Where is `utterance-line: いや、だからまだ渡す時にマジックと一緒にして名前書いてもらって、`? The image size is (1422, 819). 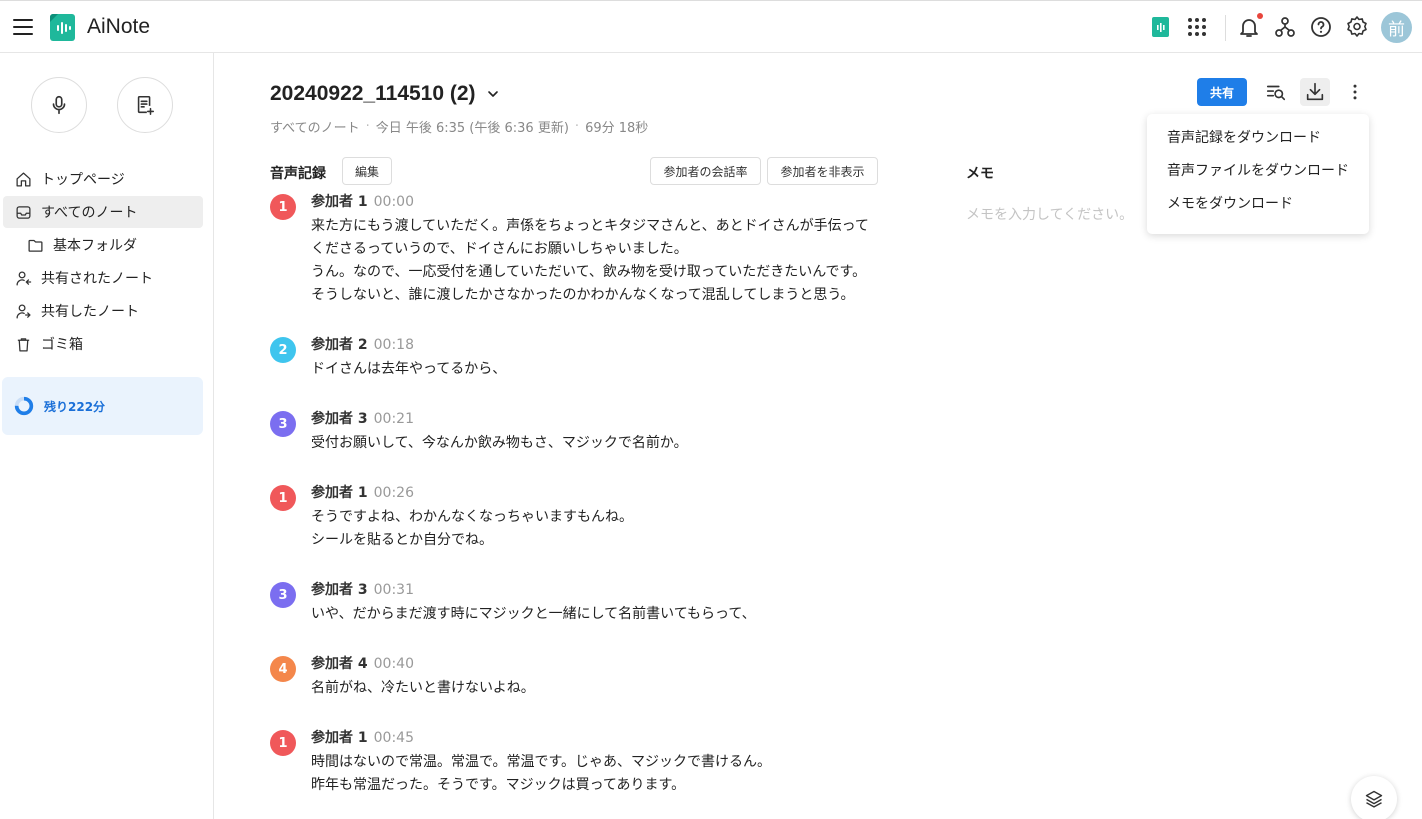
utterance-line: いや、だからまだ渡す時にマジックと一緒にして名前書いてもらって、 is located at coordinates (533, 614).